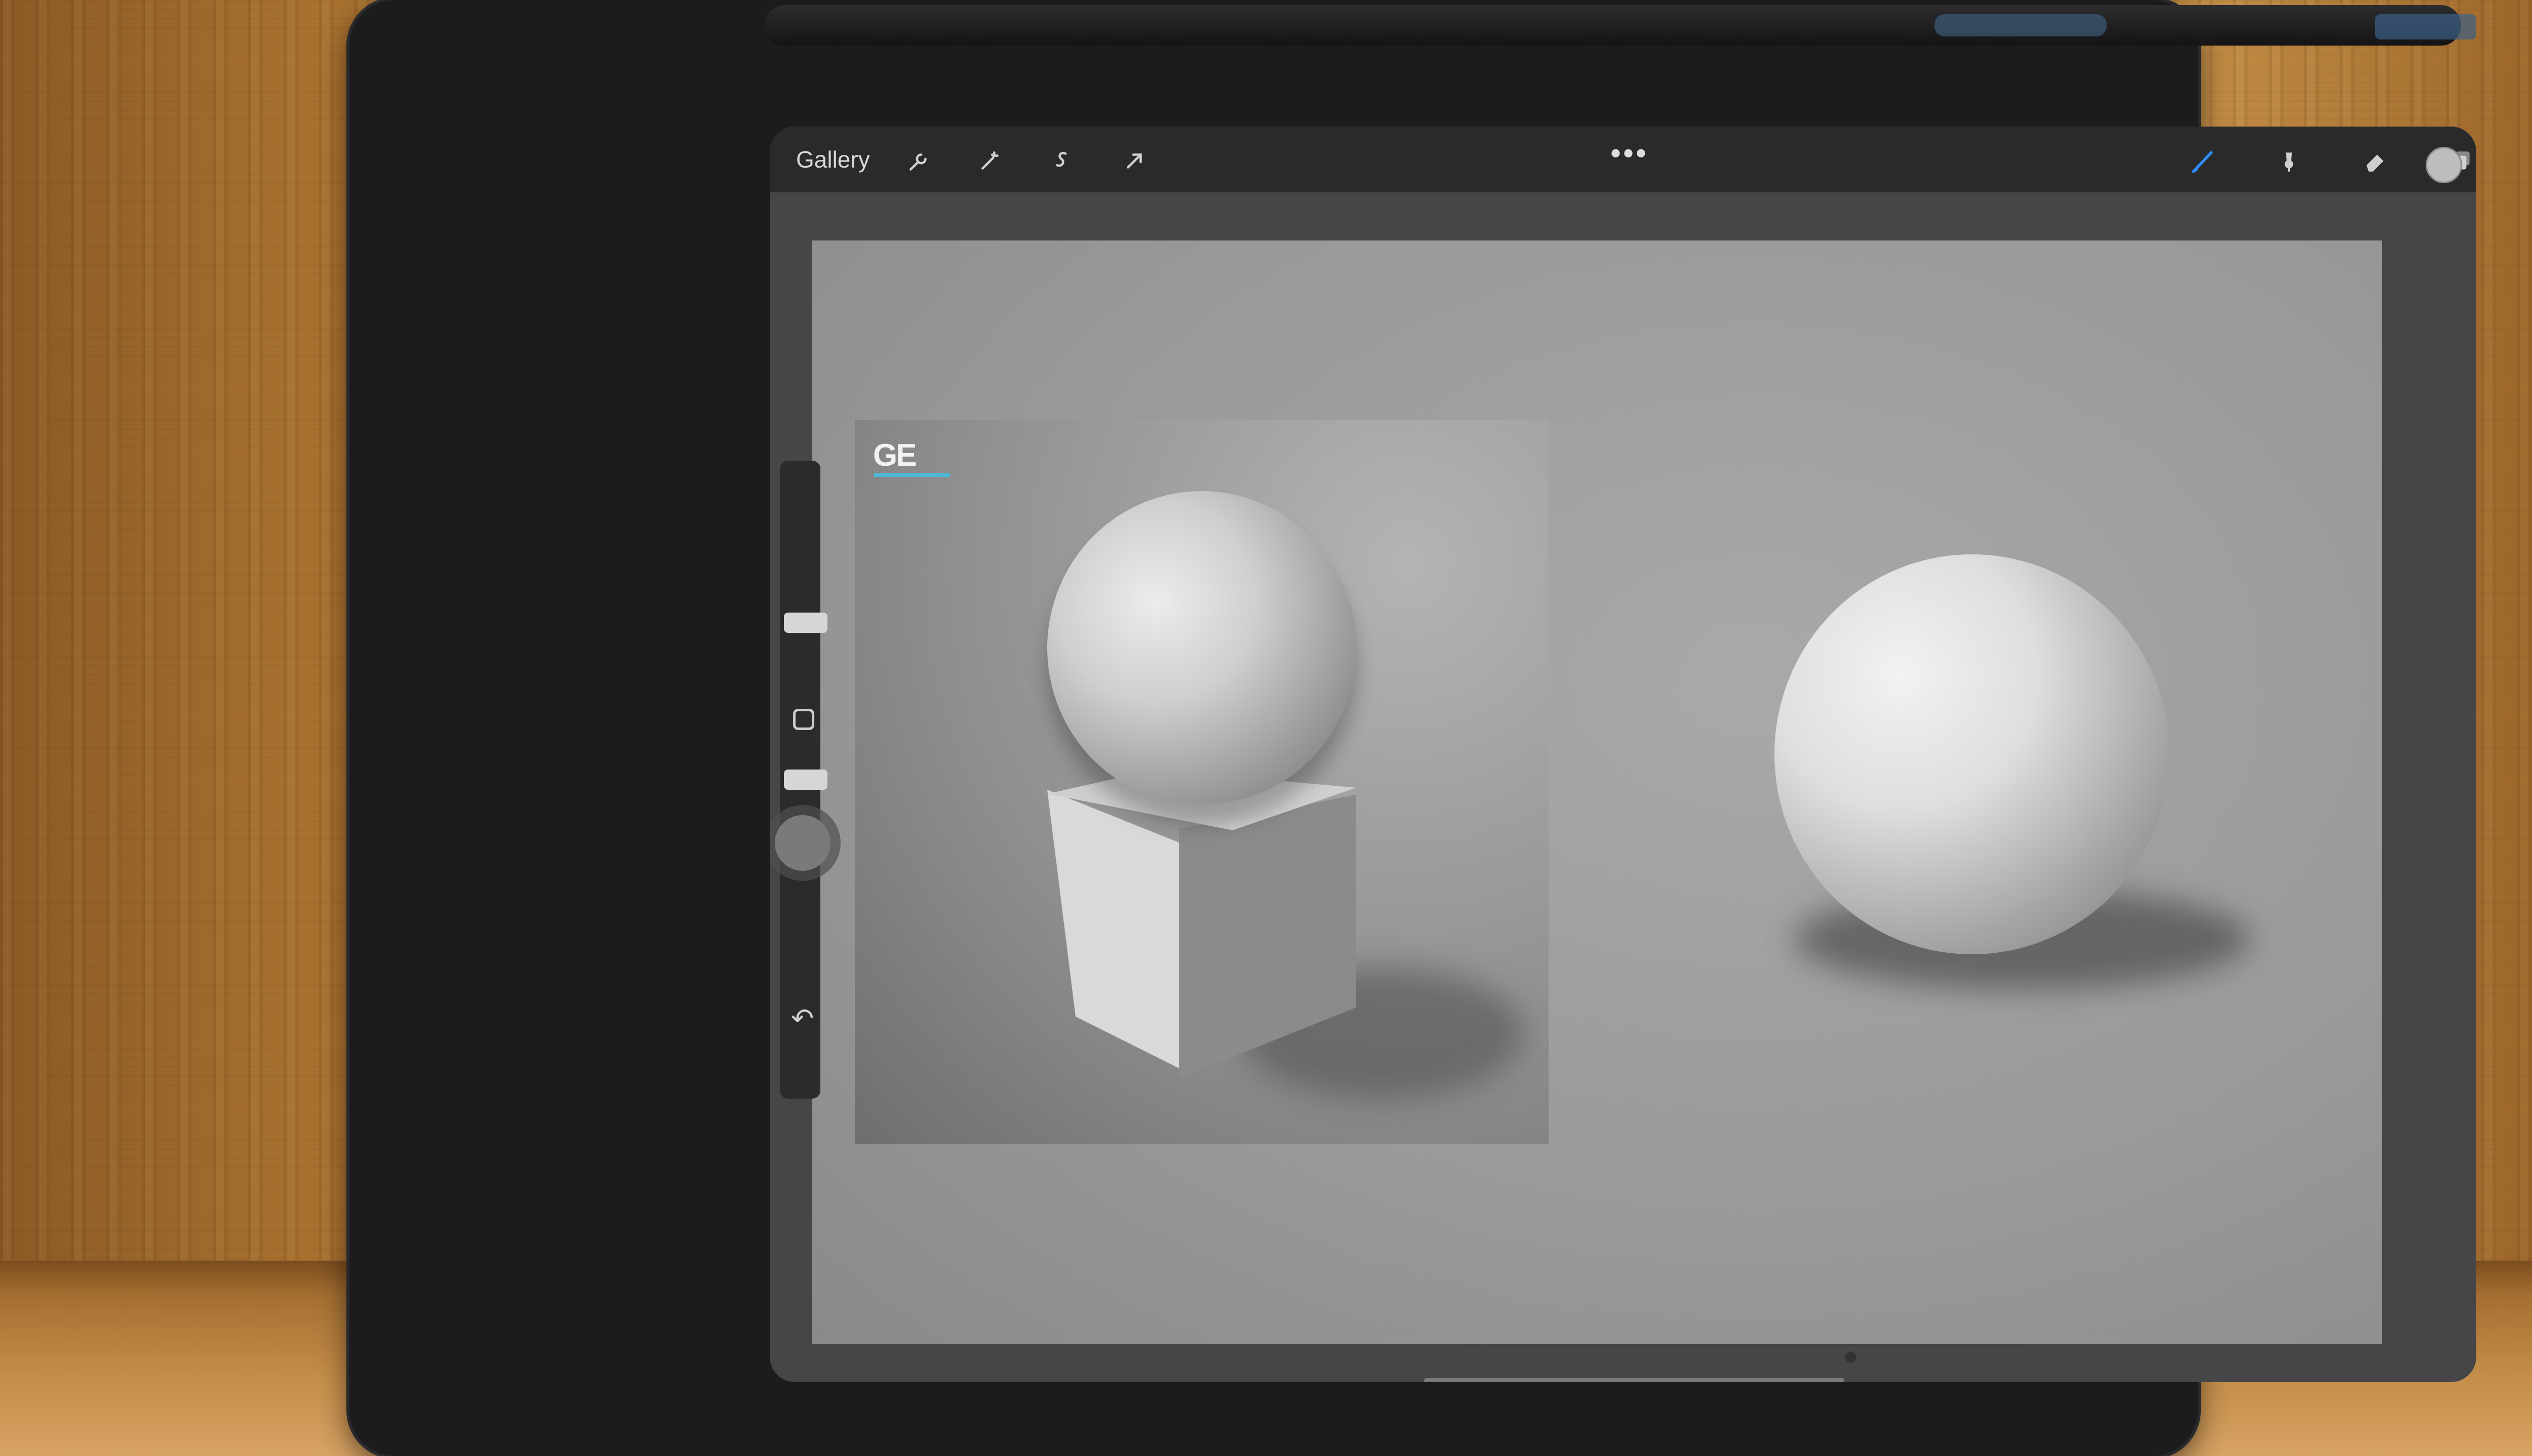 This screenshot has height=1456, width=2532. Describe the element at coordinates (1062, 161) in the screenshot. I see `selection-icon` at that location.